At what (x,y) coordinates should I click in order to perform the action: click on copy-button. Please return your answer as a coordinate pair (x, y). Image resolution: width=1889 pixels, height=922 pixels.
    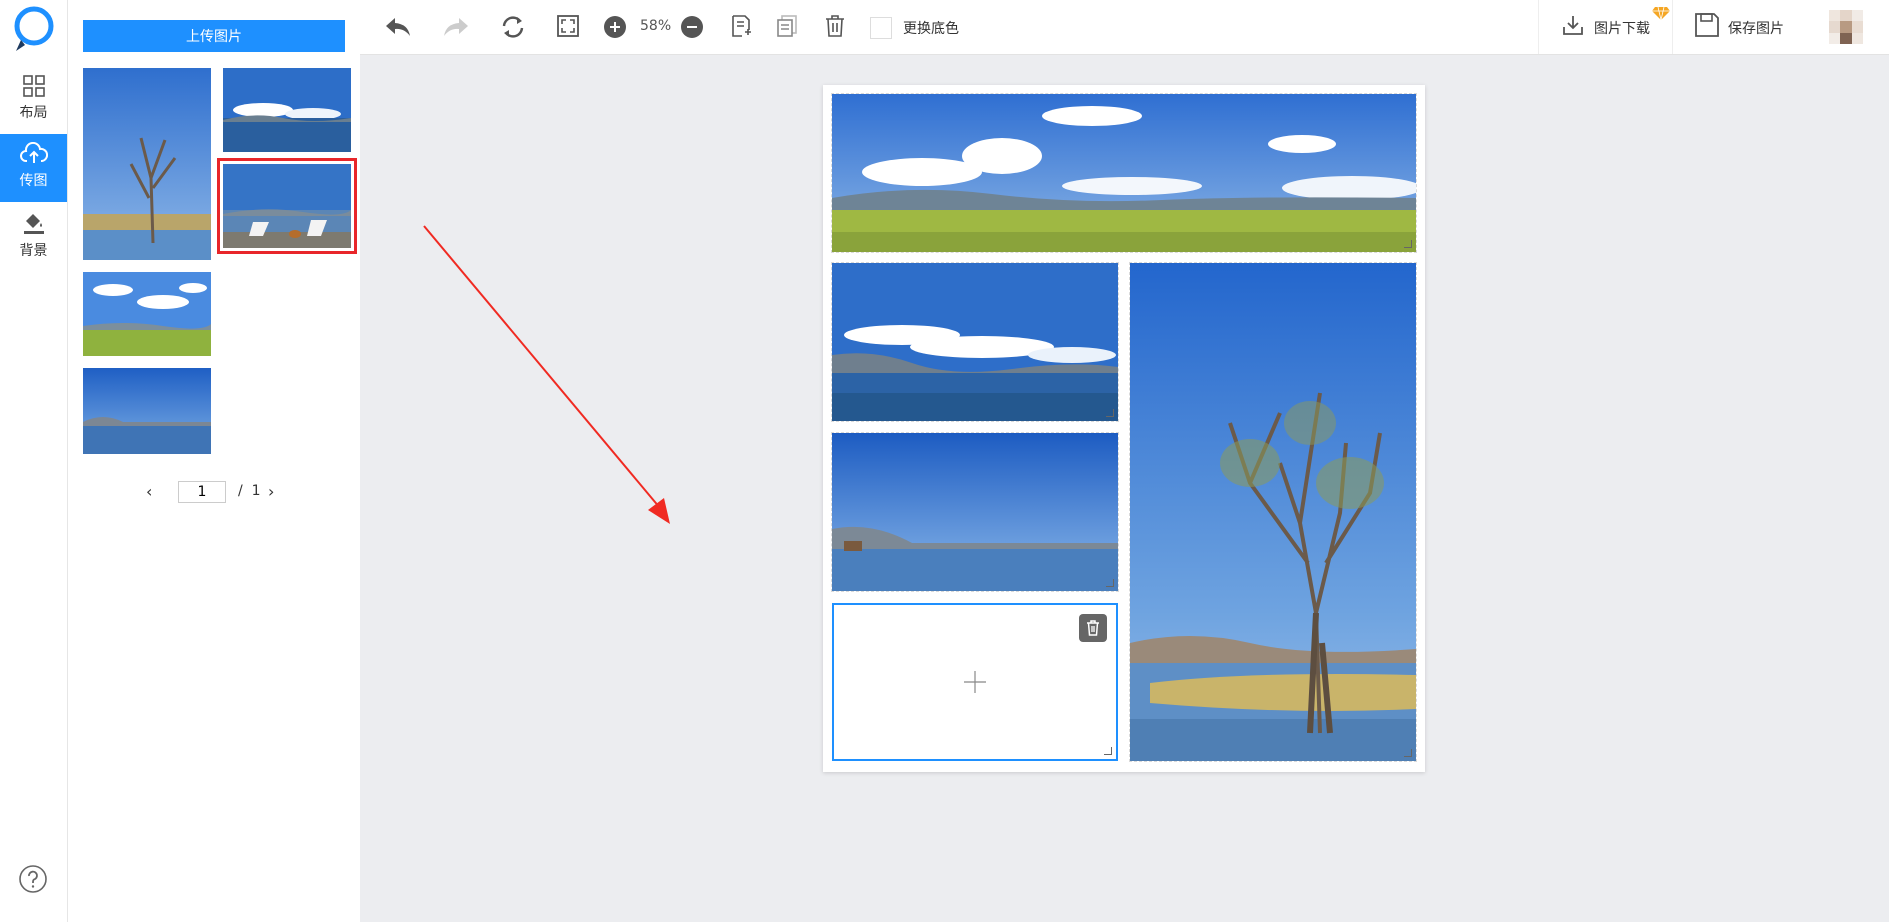
    Looking at the image, I should click on (787, 28).